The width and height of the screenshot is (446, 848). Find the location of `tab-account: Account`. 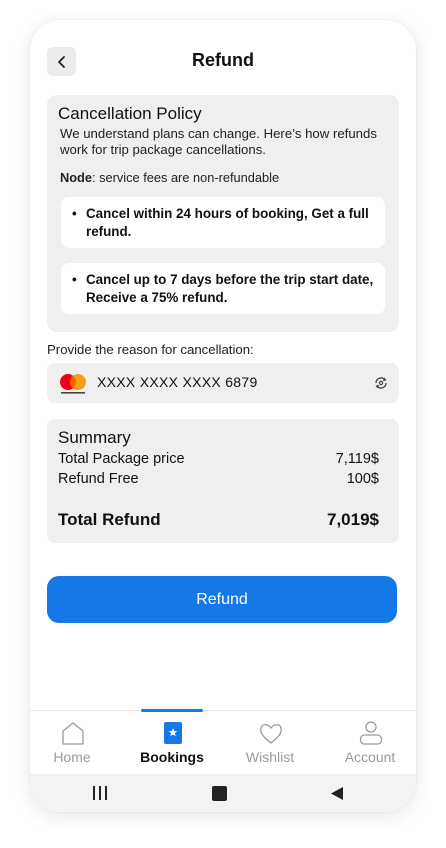

tab-account: Account is located at coordinates (369, 743).